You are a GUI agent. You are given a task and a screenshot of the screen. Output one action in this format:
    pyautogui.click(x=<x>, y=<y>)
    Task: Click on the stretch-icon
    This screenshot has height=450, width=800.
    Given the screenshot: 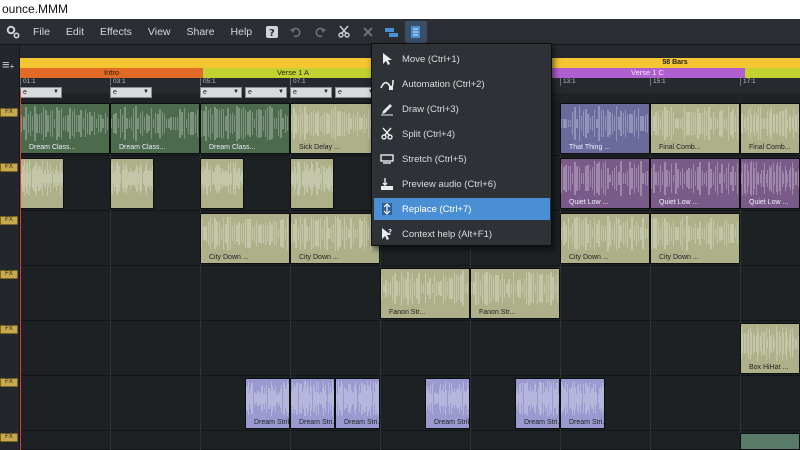 What is the action you would take?
    pyautogui.click(x=387, y=159)
    